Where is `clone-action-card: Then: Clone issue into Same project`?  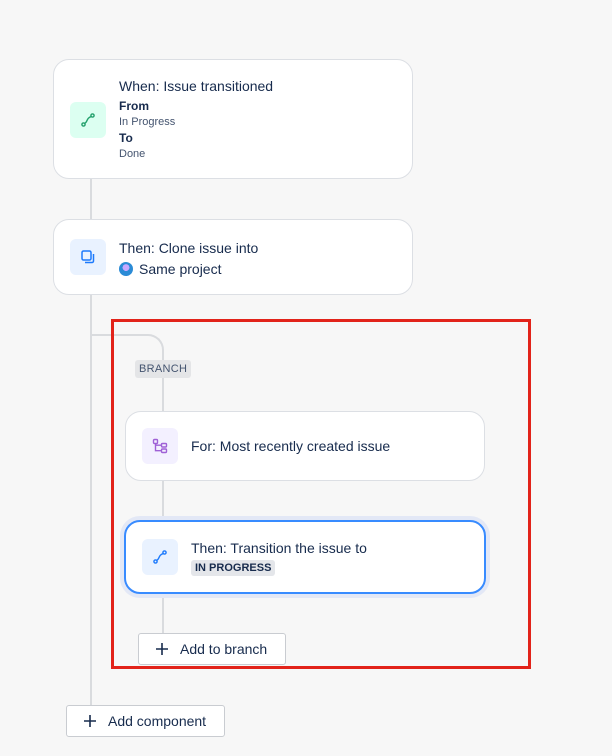 clone-action-card: Then: Clone issue into Same project is located at coordinates (233, 257).